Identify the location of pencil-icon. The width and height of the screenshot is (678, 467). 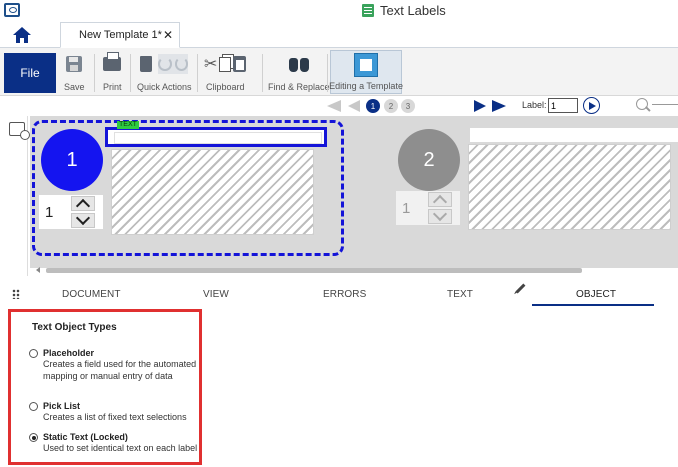
(520, 288).